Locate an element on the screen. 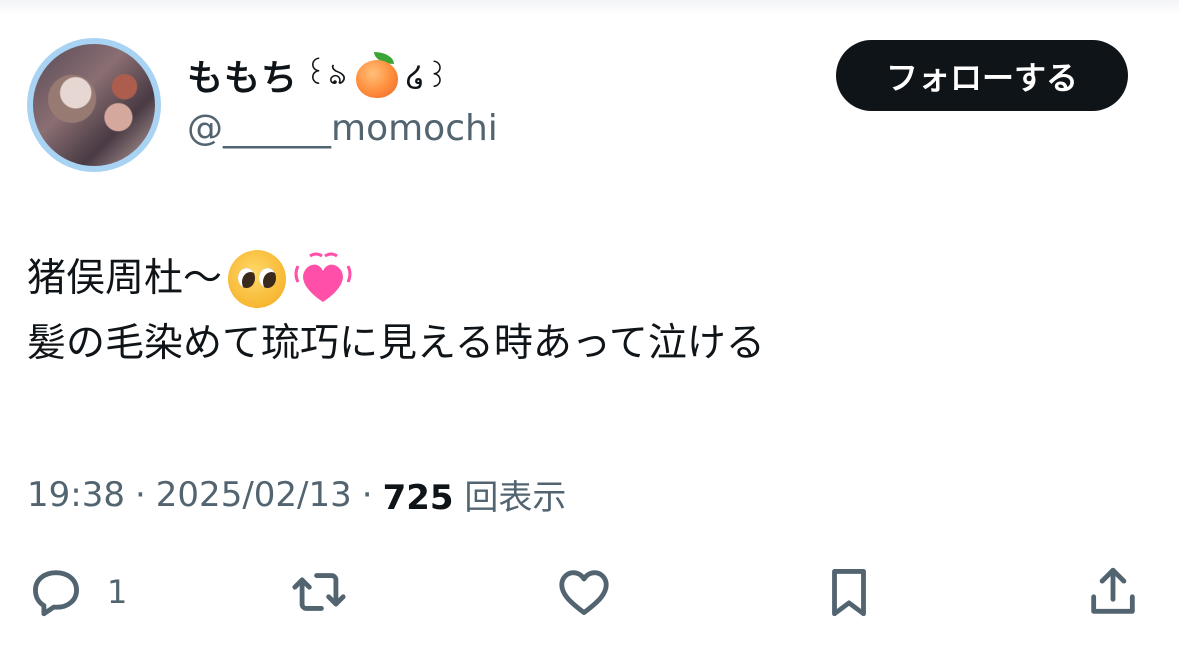 This screenshot has width=1179, height=660. tweet-meta: 19:38 · 2025/02/13 · 725 回表示 is located at coordinates (296, 494).